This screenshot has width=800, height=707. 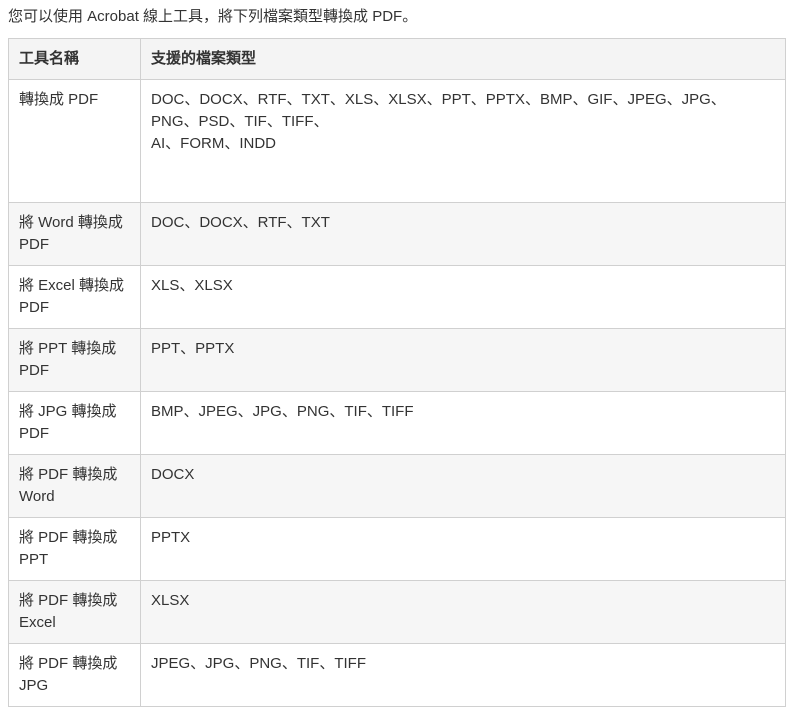 I want to click on table-row: 將 JPG 轉換成 PDF BMP、JPEG、JPG、PNG、TIF、TIFF, so click(x=397, y=423).